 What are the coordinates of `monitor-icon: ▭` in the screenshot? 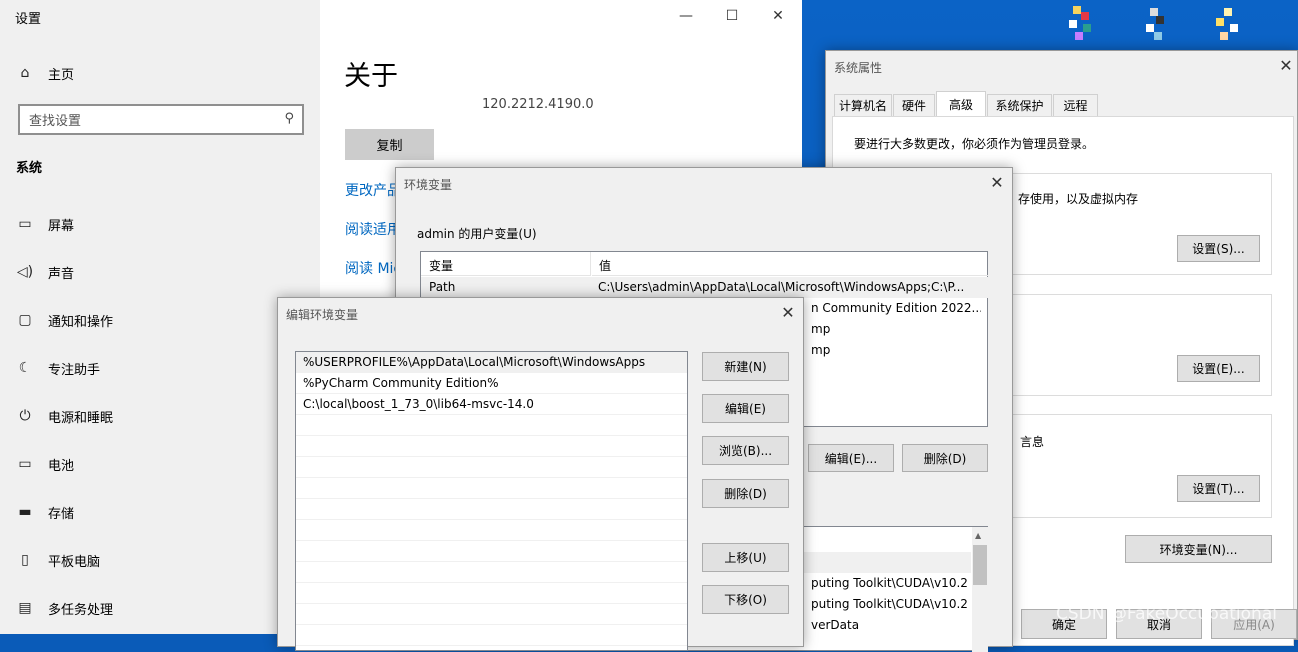 It's located at (25, 224).